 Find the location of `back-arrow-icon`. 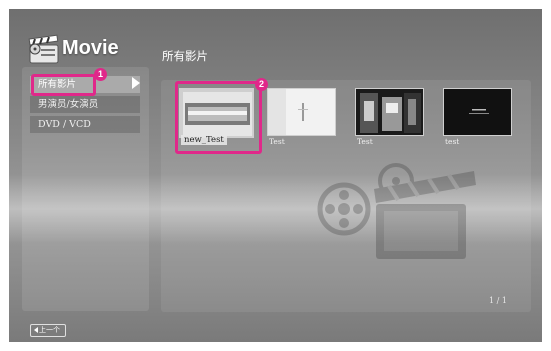

back-arrow-icon is located at coordinates (36, 330).